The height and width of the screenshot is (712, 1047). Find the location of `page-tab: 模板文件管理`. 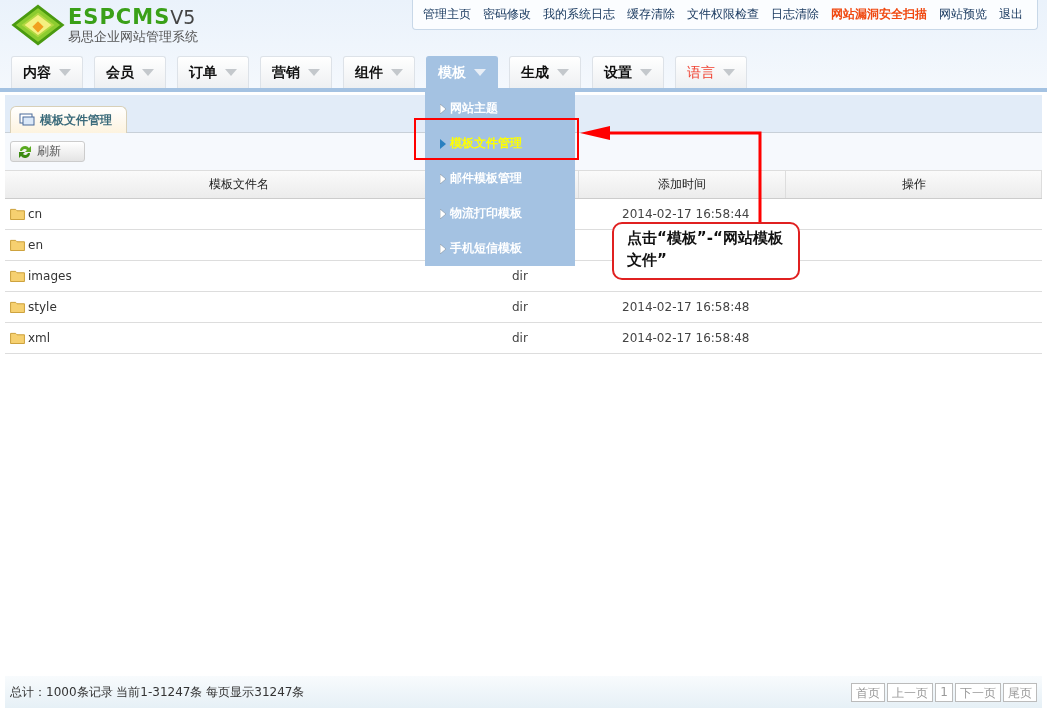

page-tab: 模板文件管理 is located at coordinates (68, 119).